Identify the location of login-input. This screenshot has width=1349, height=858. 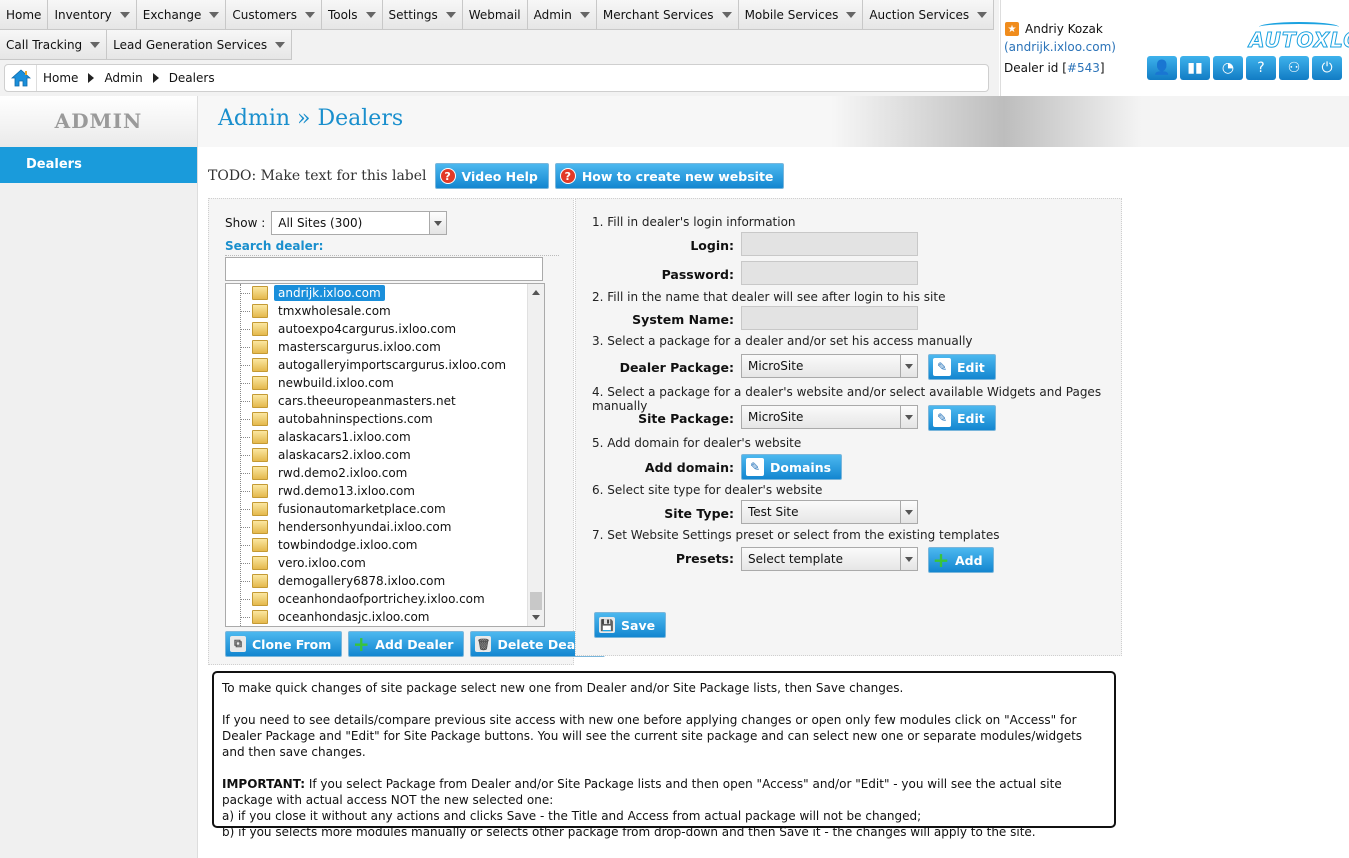
(829, 244).